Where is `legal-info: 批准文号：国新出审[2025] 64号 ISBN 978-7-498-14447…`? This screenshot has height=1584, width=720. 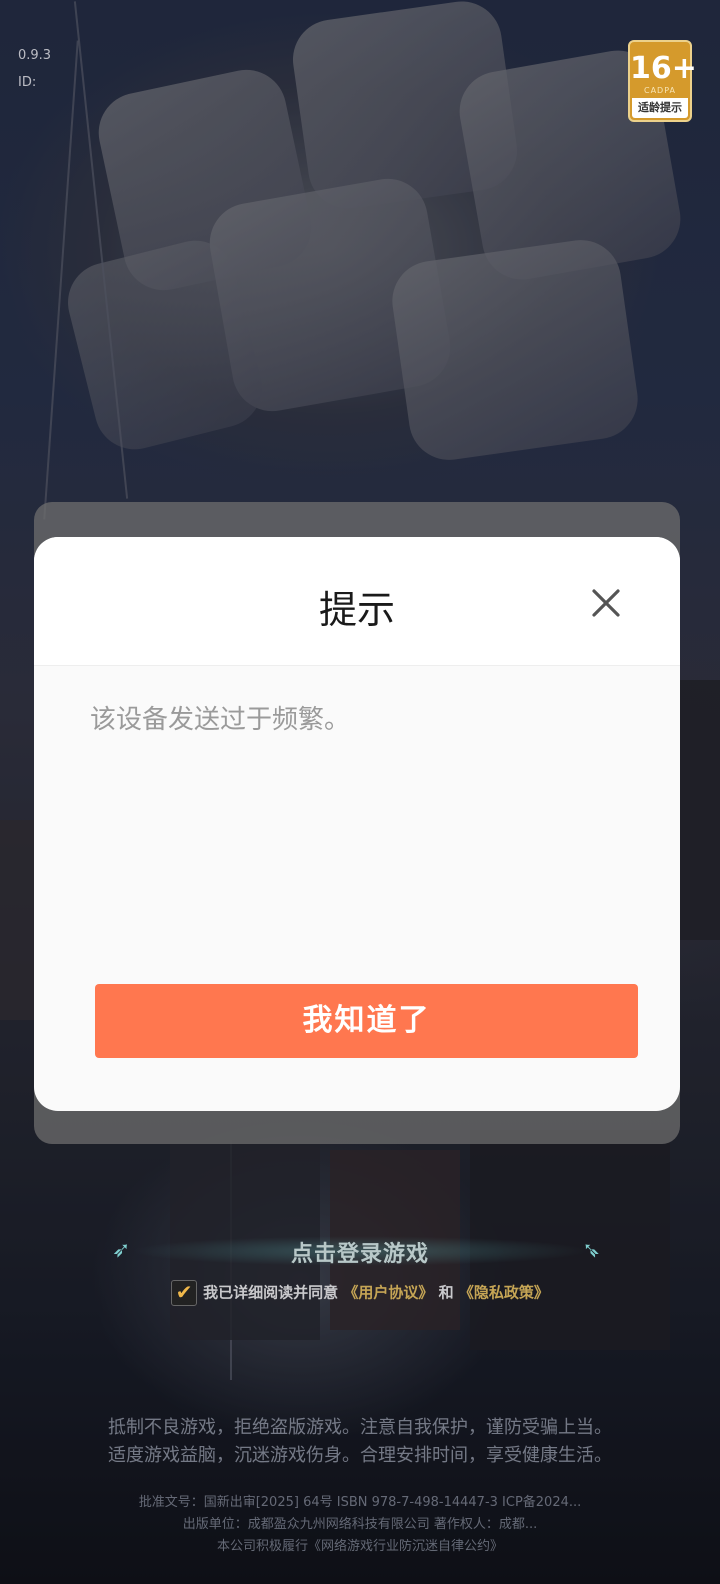 legal-info: 批准文号：国新出审[2025] 64号 ISBN 978-7-498-14447… is located at coordinates (360, 1525).